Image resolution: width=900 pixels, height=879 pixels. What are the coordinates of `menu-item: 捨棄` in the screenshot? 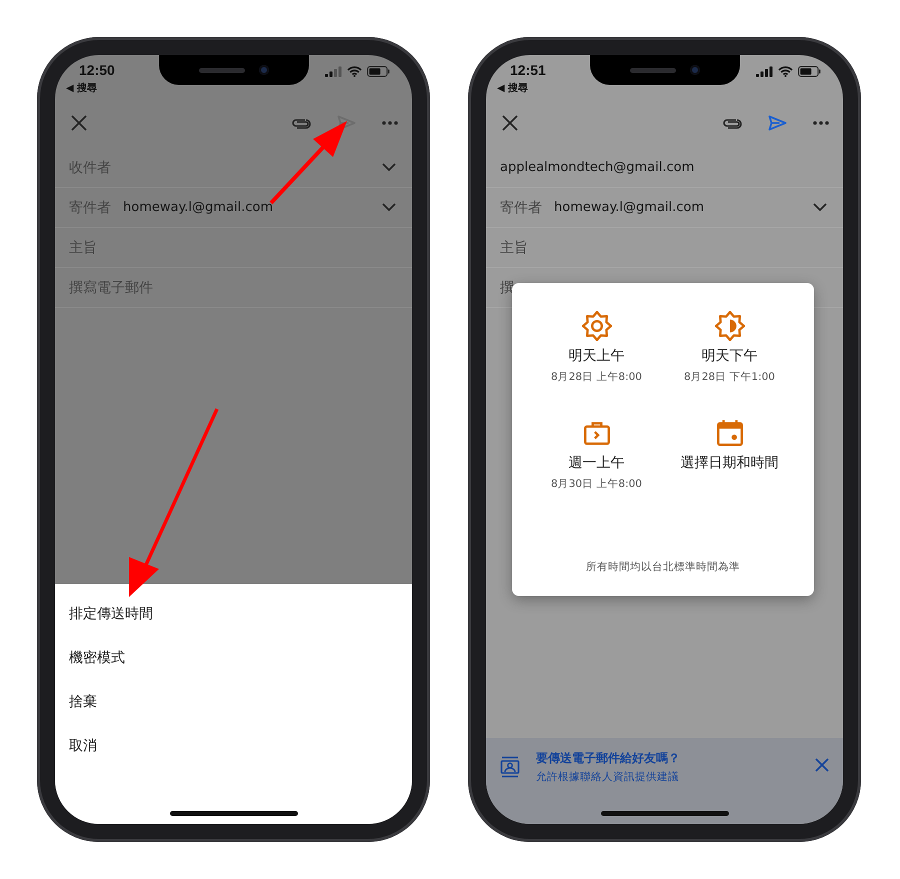 It's located at (233, 702).